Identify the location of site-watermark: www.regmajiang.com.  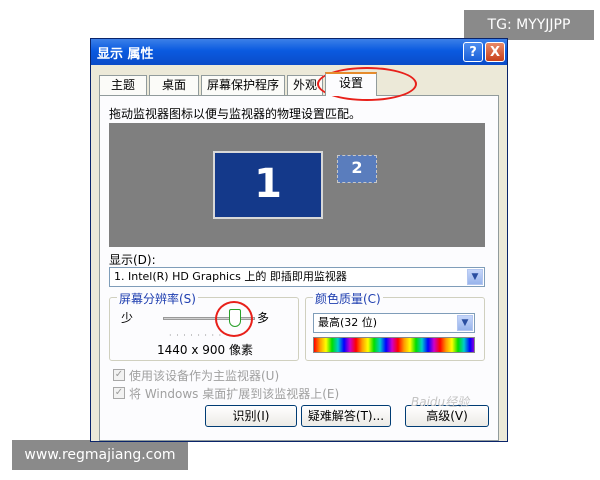
(100, 455).